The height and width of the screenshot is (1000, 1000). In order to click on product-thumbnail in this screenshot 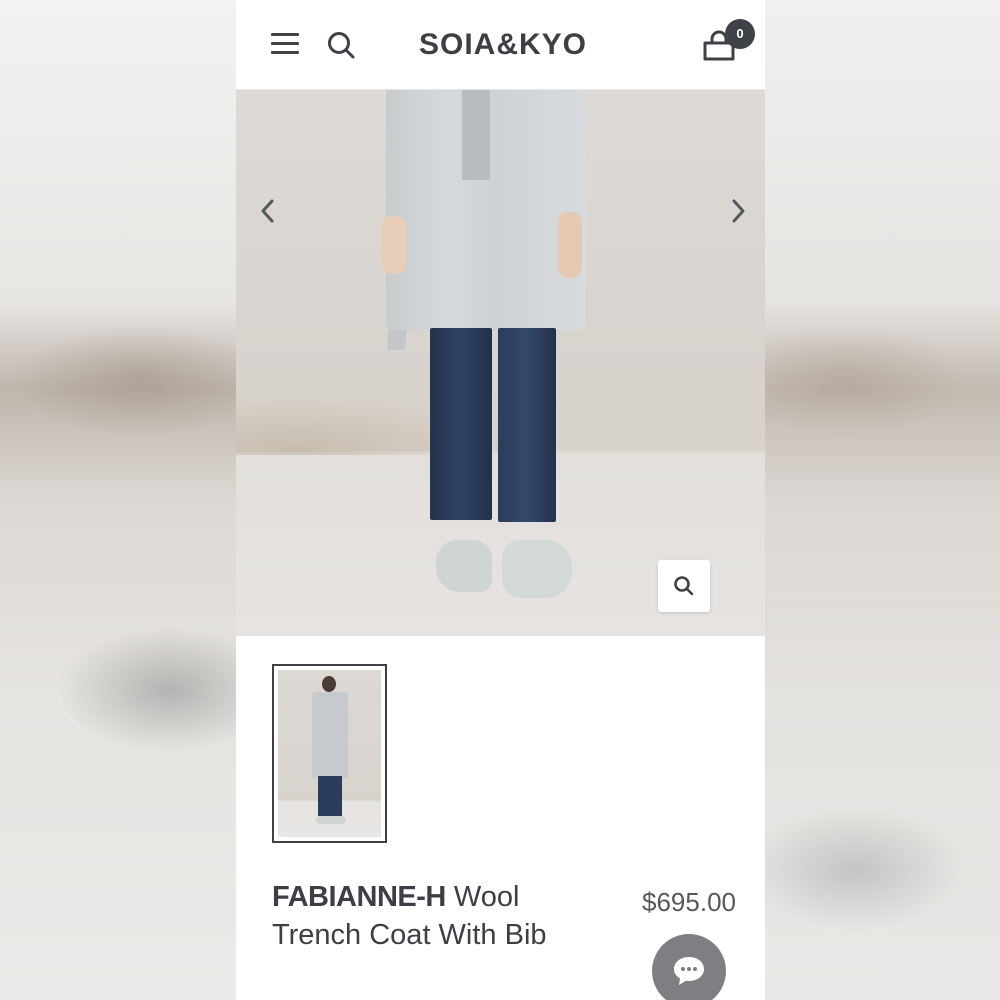, I will do `click(329, 753)`.